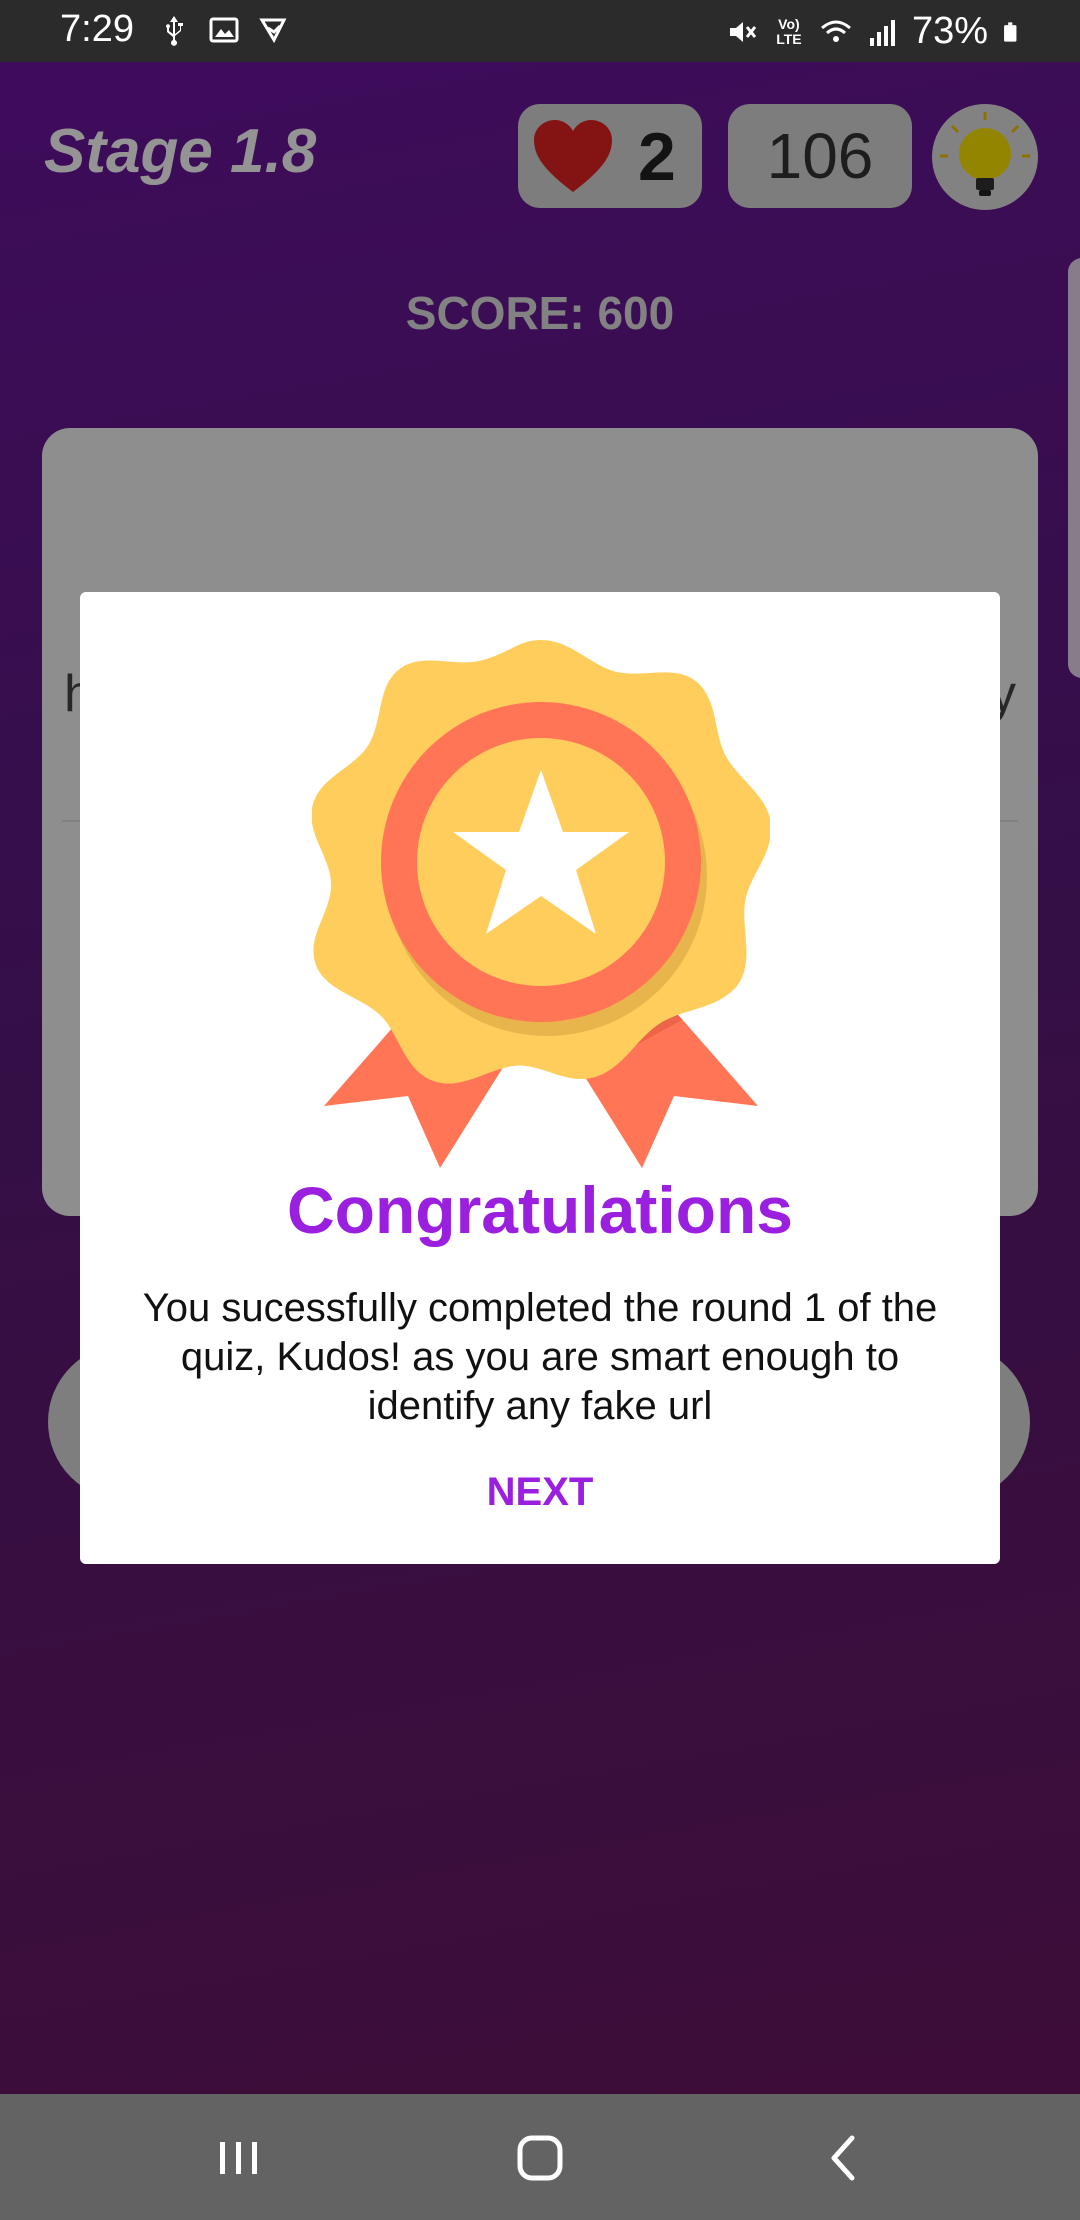 The height and width of the screenshot is (2220, 1080). What do you see at coordinates (949, 31) in the screenshot?
I see `battery-percent: 73%` at bounding box center [949, 31].